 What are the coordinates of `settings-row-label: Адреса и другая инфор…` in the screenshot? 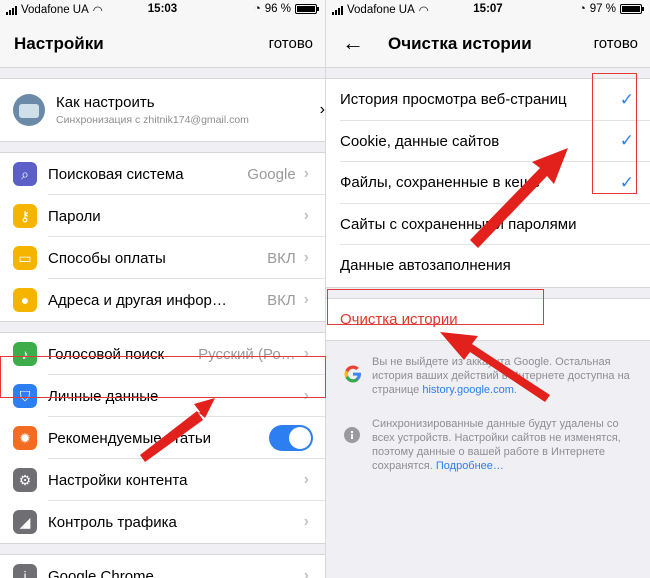 It's located at (137, 300).